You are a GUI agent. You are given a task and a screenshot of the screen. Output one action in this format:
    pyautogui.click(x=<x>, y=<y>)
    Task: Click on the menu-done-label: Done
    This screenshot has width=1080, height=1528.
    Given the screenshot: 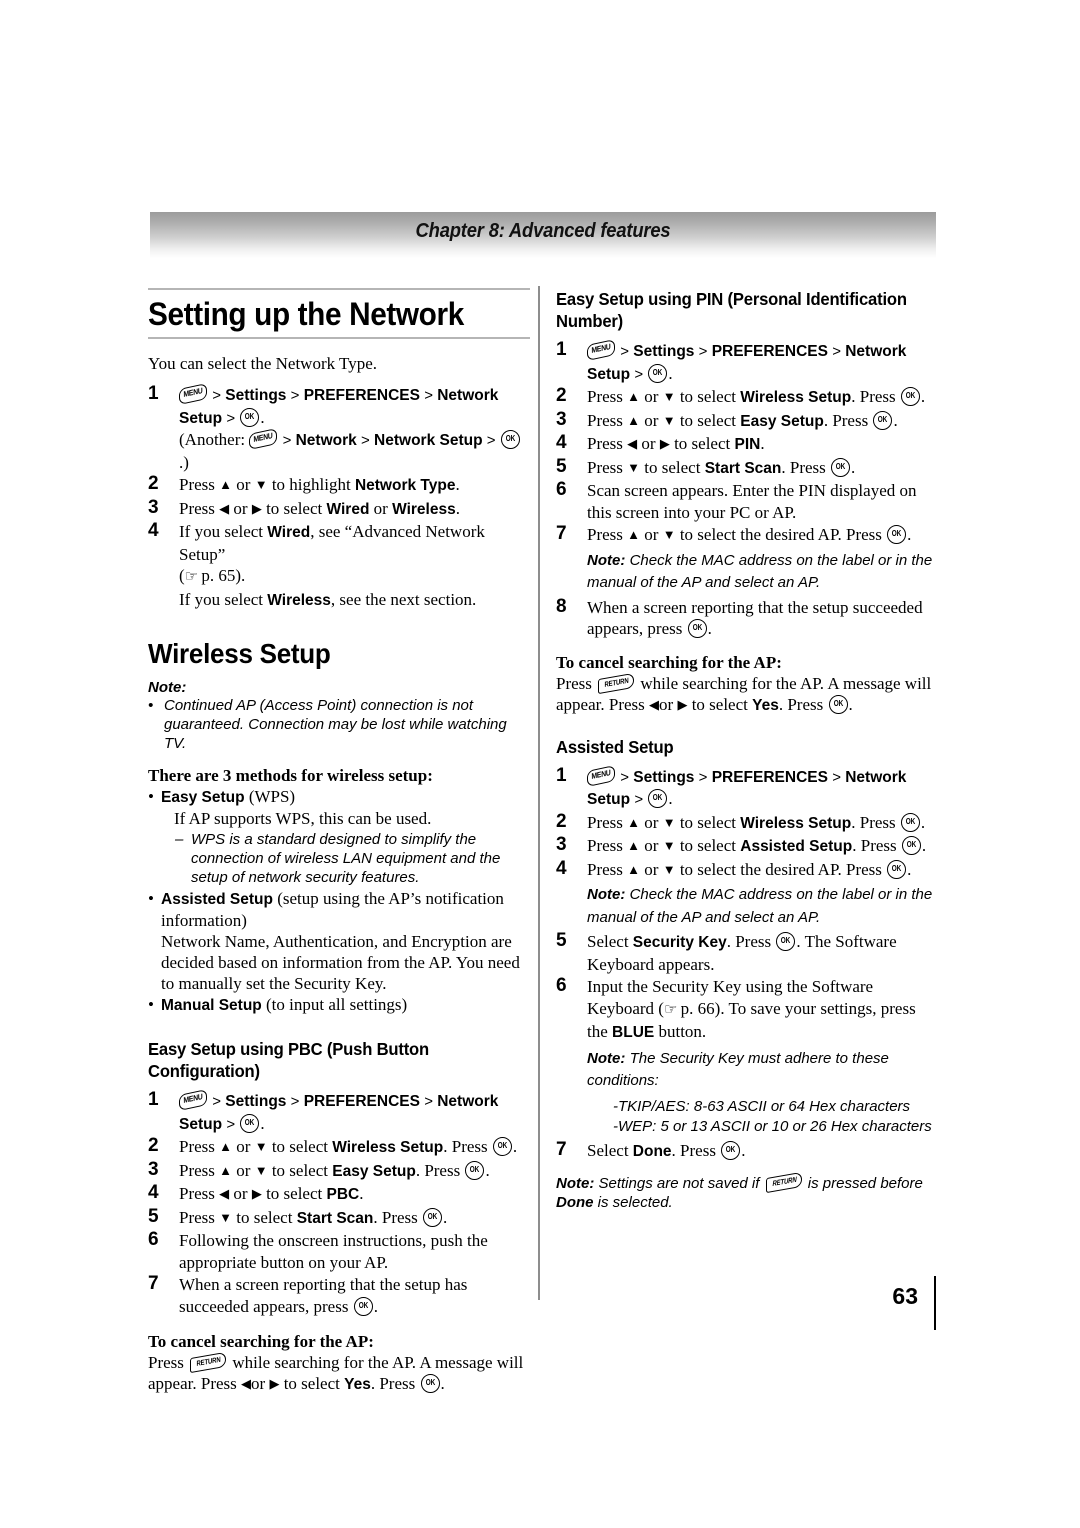 What is the action you would take?
    pyautogui.click(x=575, y=1202)
    